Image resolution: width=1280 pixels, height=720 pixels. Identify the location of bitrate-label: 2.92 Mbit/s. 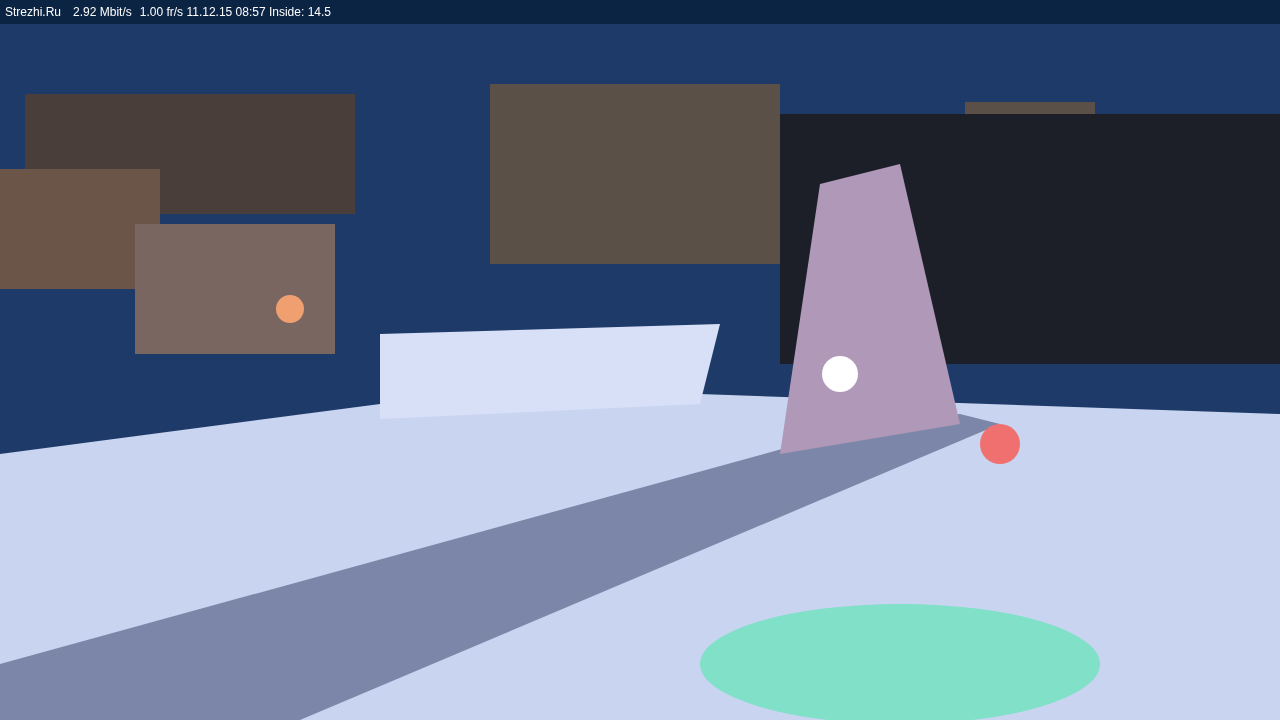
(102, 12).